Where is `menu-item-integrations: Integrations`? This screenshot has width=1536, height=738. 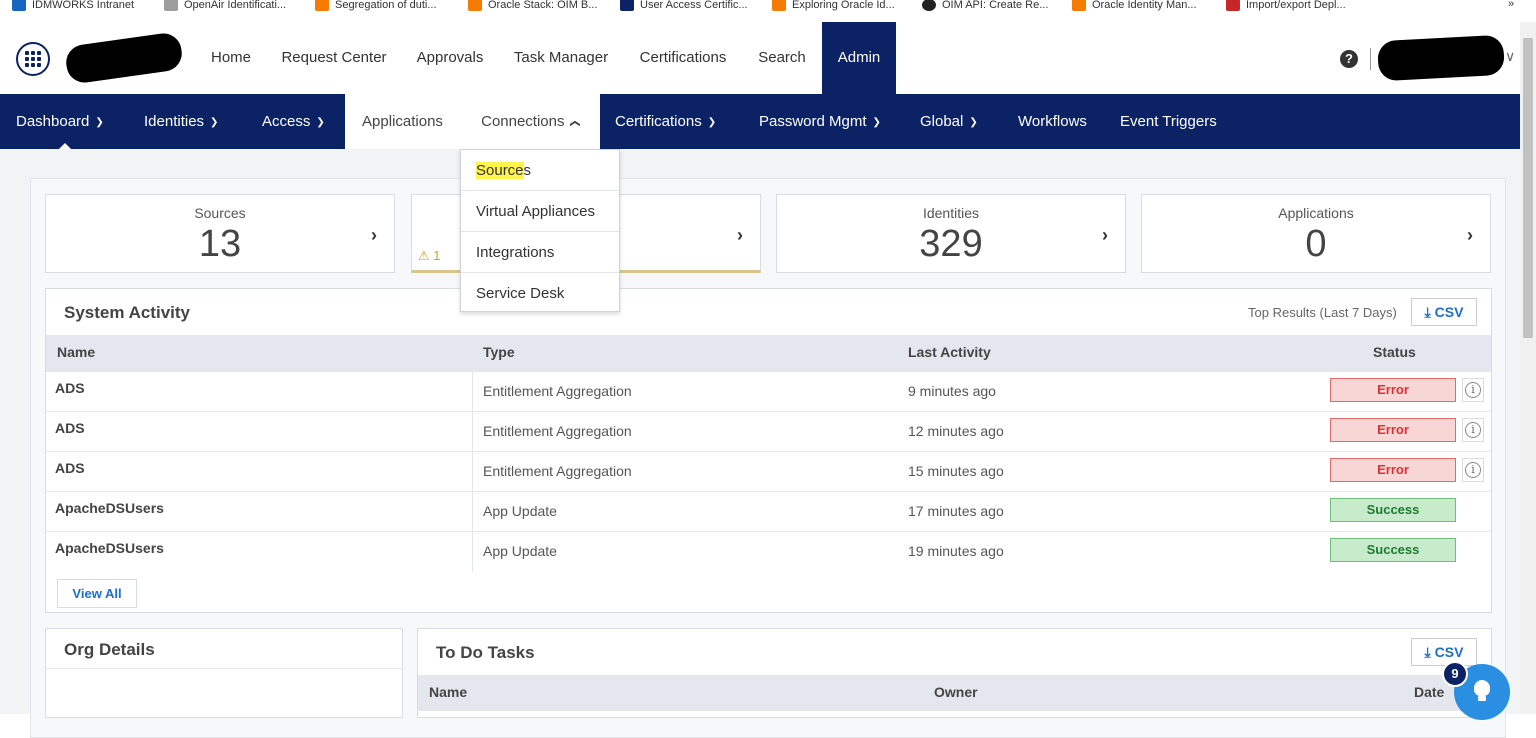 menu-item-integrations: Integrations is located at coordinates (540, 252).